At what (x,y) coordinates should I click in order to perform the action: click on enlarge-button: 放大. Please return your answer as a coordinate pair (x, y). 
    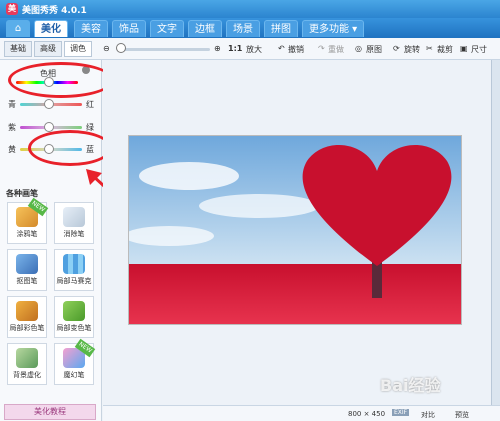
    Looking at the image, I should click on (254, 49).